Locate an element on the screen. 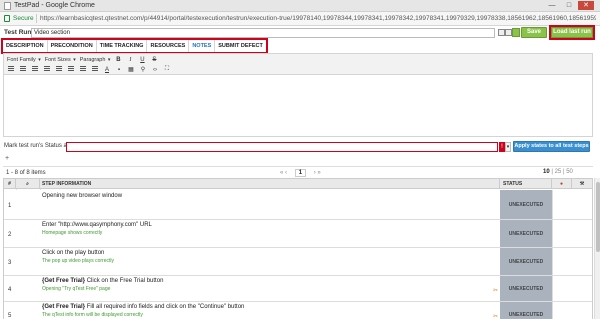 This screenshot has height=319, width=600. minimize-button: — is located at coordinates (552, 5).